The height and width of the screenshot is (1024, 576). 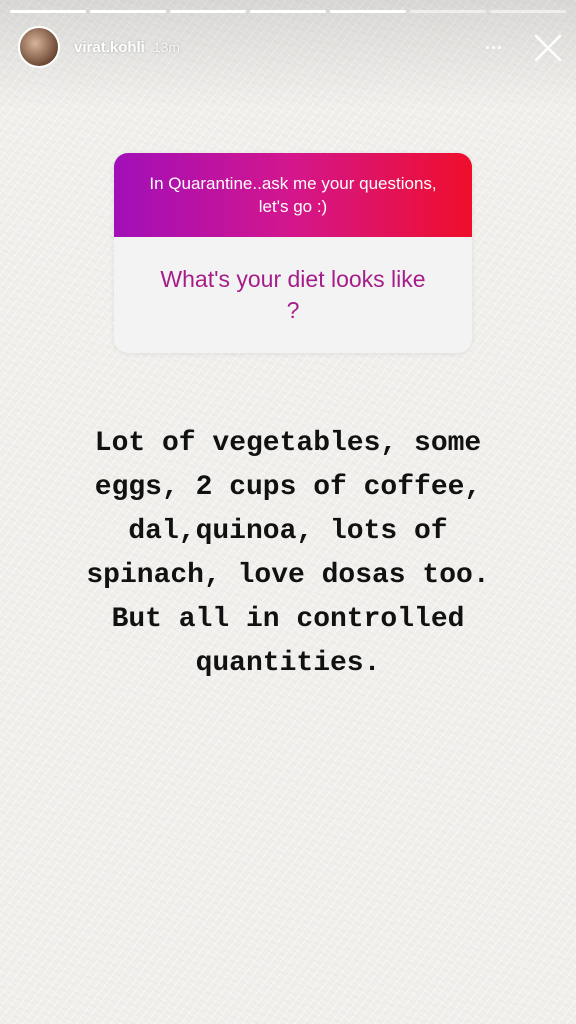 I want to click on time-ago: 13m, so click(x=166, y=47).